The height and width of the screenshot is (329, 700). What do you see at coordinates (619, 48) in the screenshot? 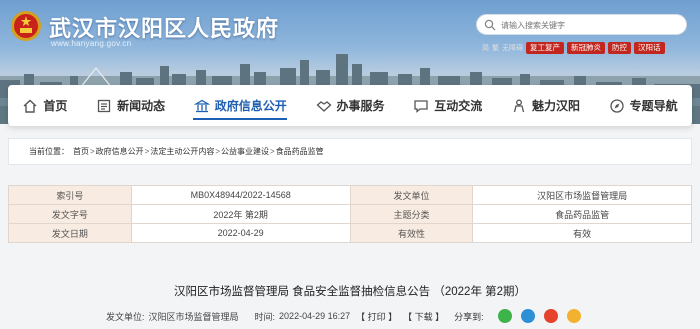
I see `quick-link-prevention: 防控` at bounding box center [619, 48].